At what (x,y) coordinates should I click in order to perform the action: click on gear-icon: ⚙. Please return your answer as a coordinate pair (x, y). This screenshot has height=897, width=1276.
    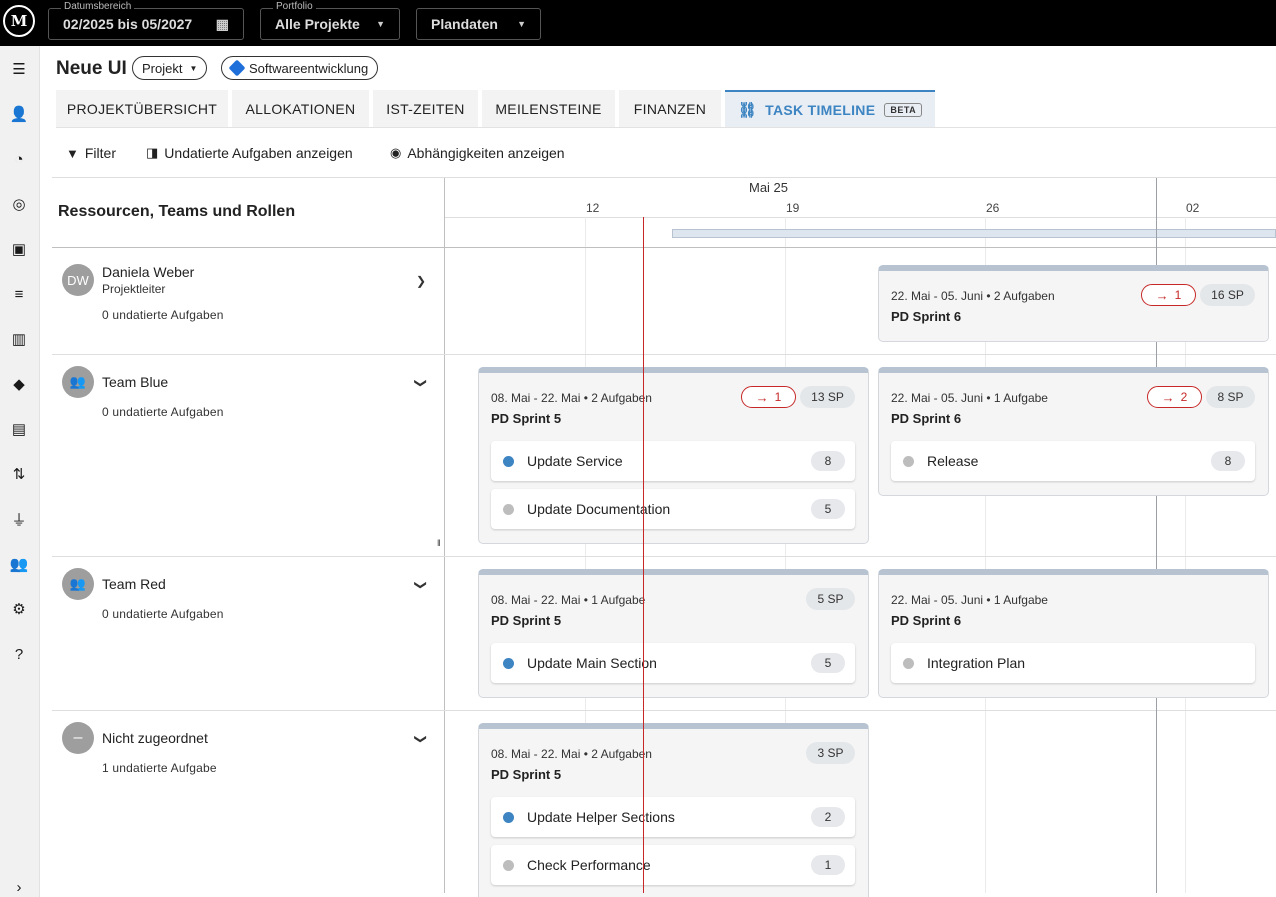
    Looking at the image, I should click on (19, 609).